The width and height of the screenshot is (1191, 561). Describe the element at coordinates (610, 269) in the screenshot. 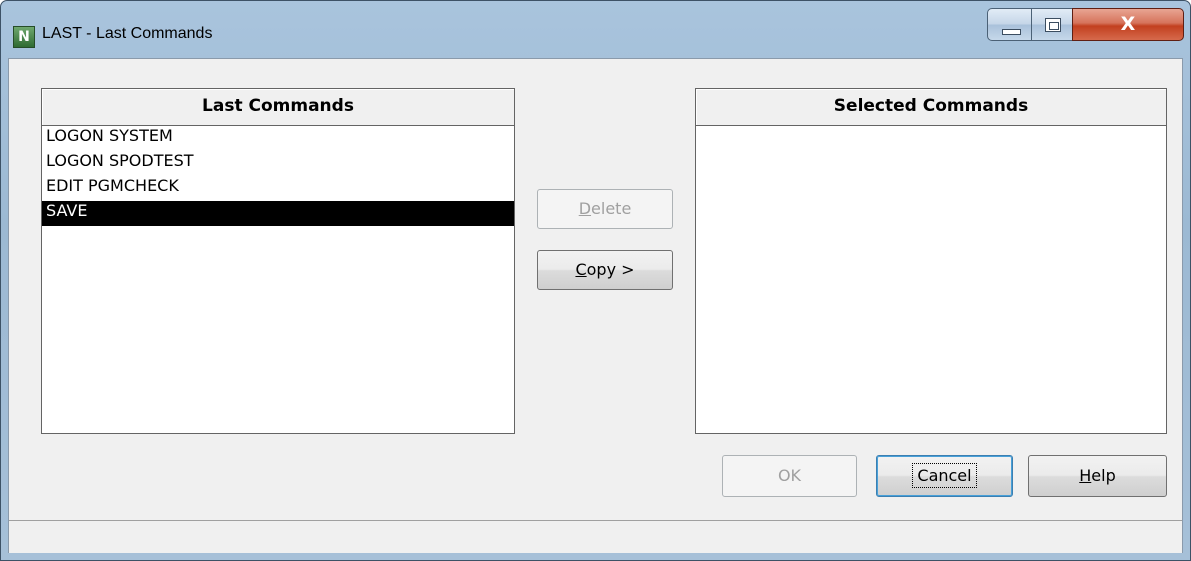

I see `copy-label: opy >` at that location.